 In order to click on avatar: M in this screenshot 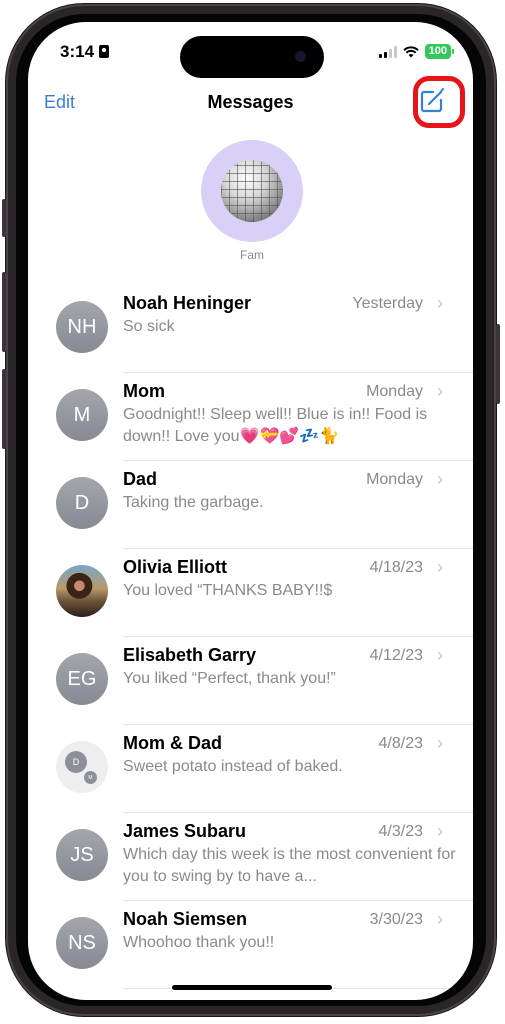, I will do `click(82, 415)`.